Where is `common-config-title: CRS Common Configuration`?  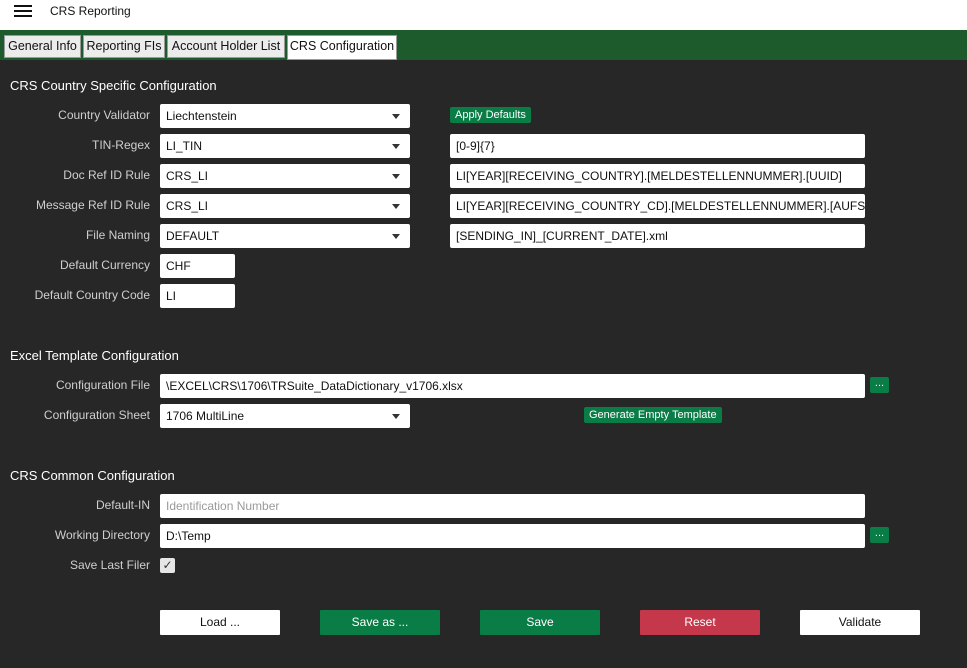 common-config-title: CRS Common Configuration is located at coordinates (92, 475).